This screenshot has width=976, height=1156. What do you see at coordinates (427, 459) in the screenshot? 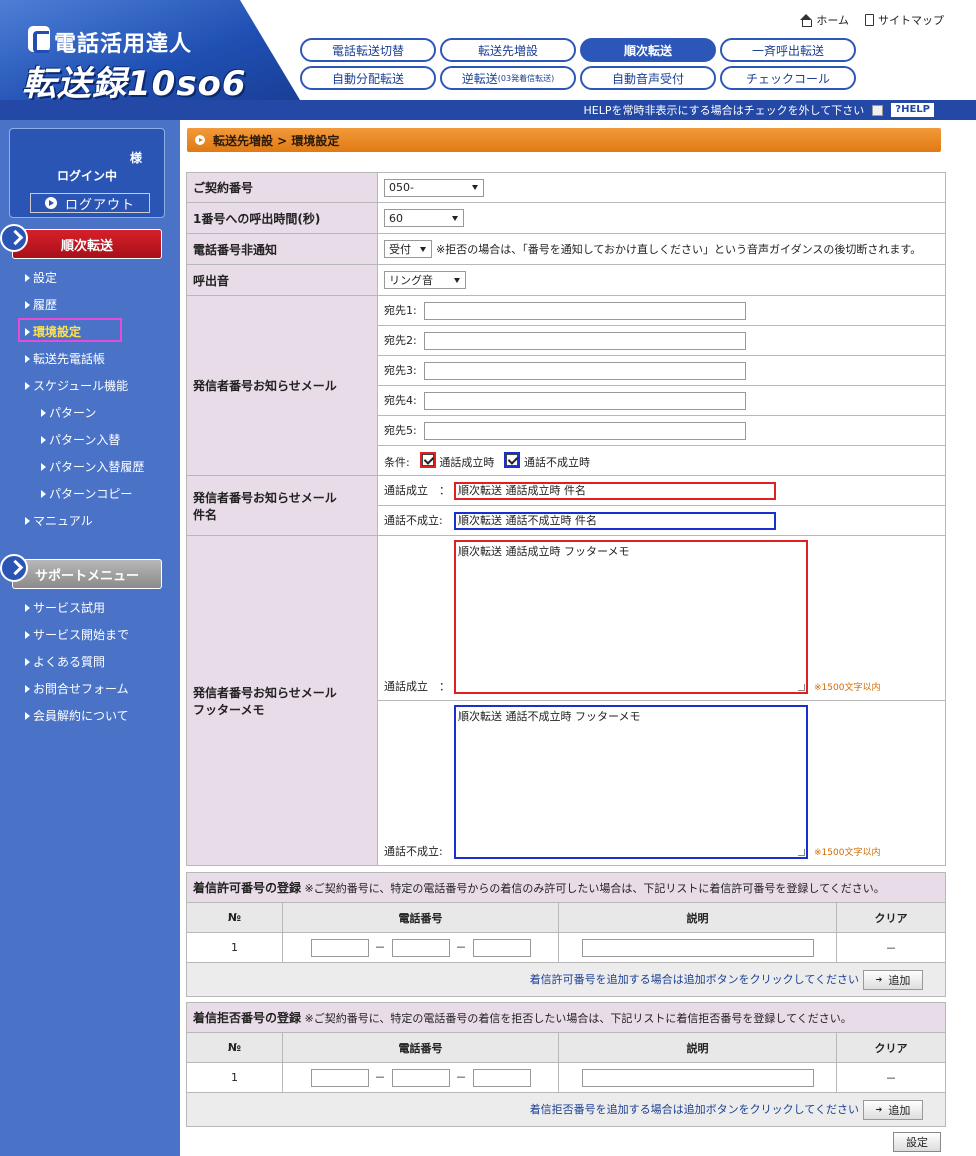
I see `cond-success-checkbox` at bounding box center [427, 459].